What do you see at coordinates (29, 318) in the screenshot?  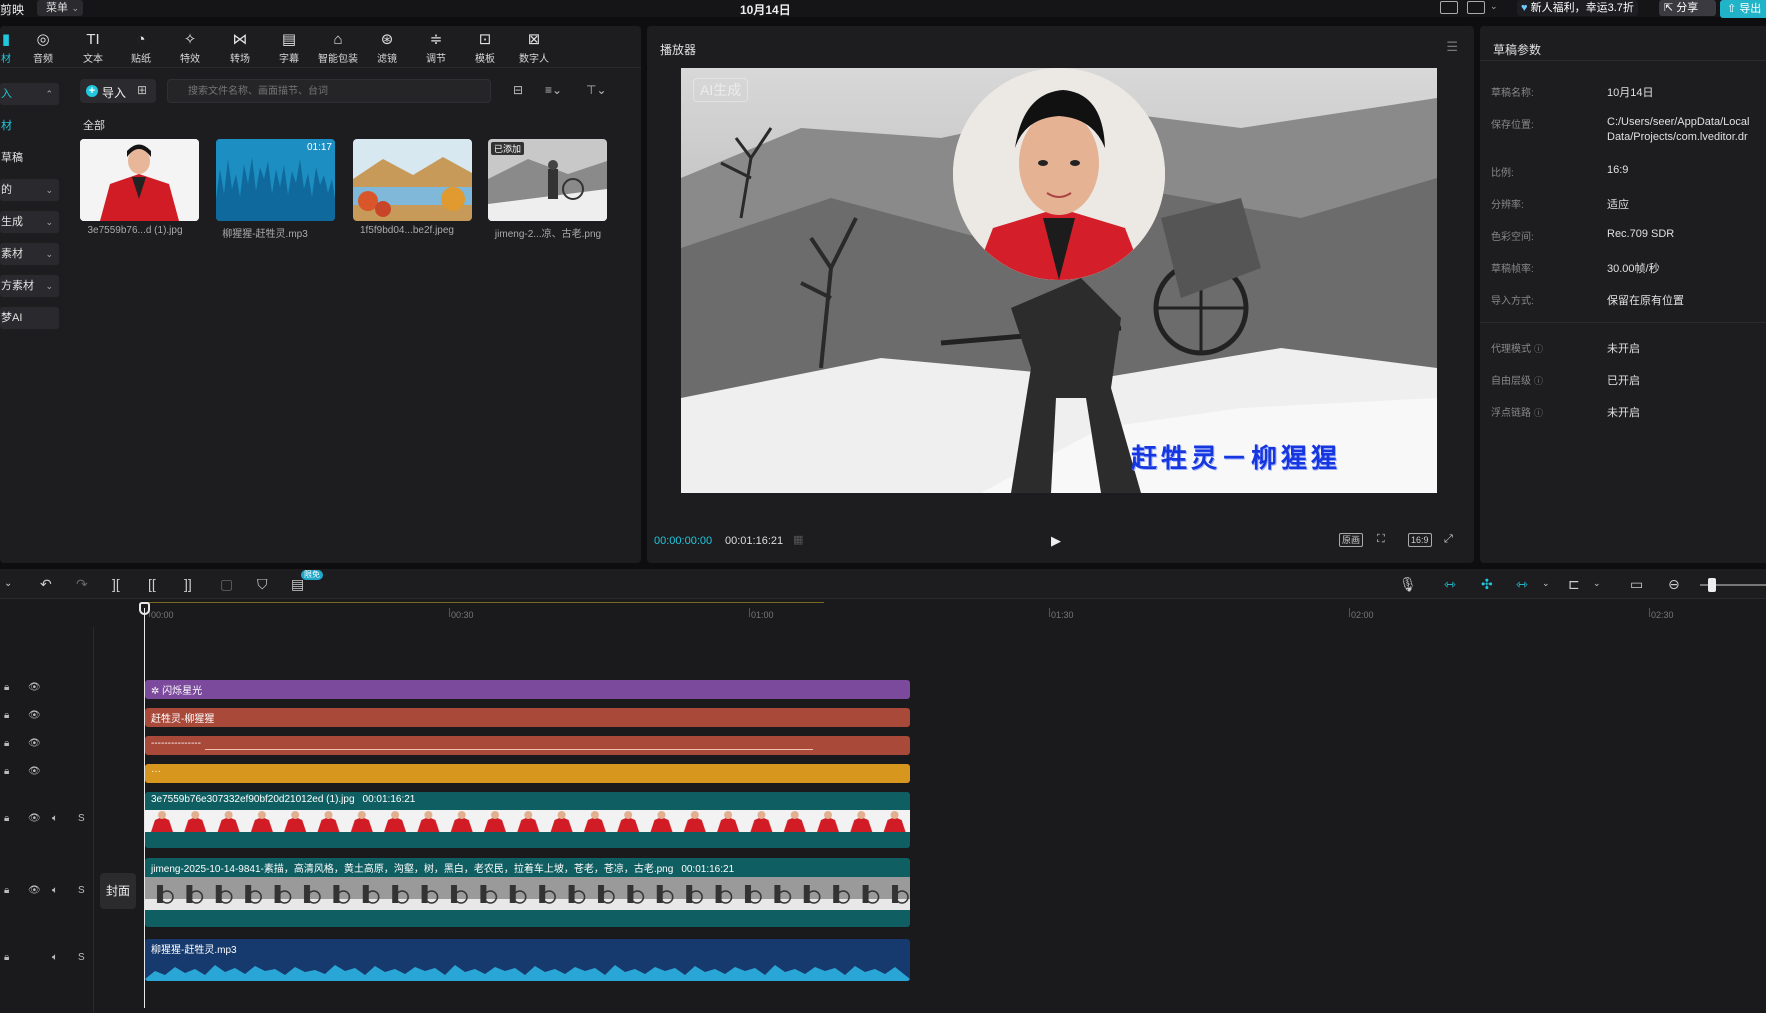 I see `nav-dream-ai: 梦AI` at bounding box center [29, 318].